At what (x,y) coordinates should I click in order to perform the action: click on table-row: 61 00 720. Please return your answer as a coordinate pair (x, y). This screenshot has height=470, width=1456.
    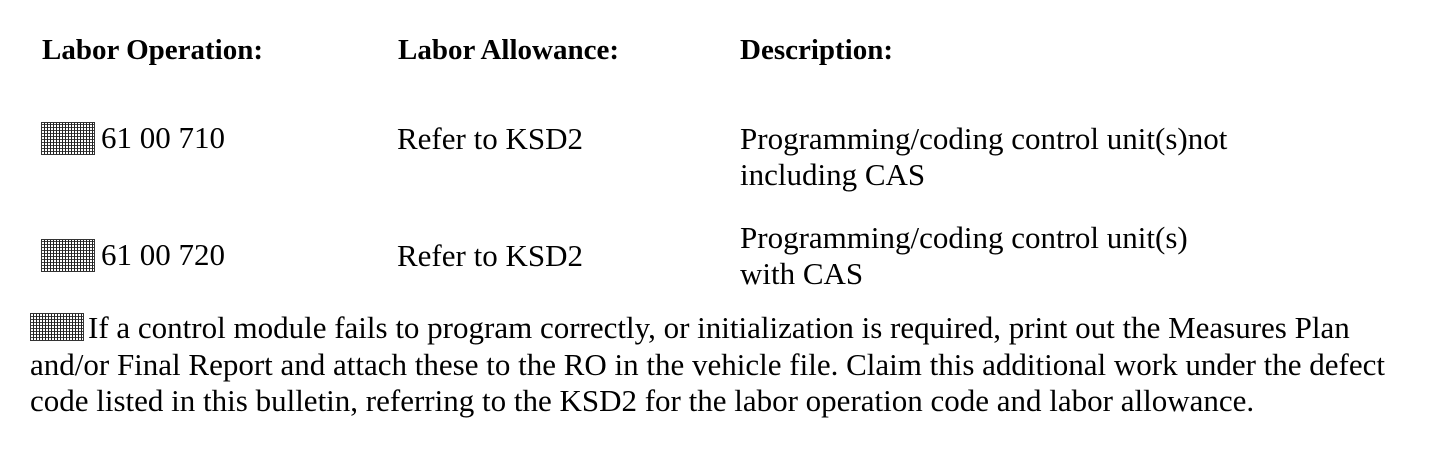
    Looking at the image, I should click on (133, 255).